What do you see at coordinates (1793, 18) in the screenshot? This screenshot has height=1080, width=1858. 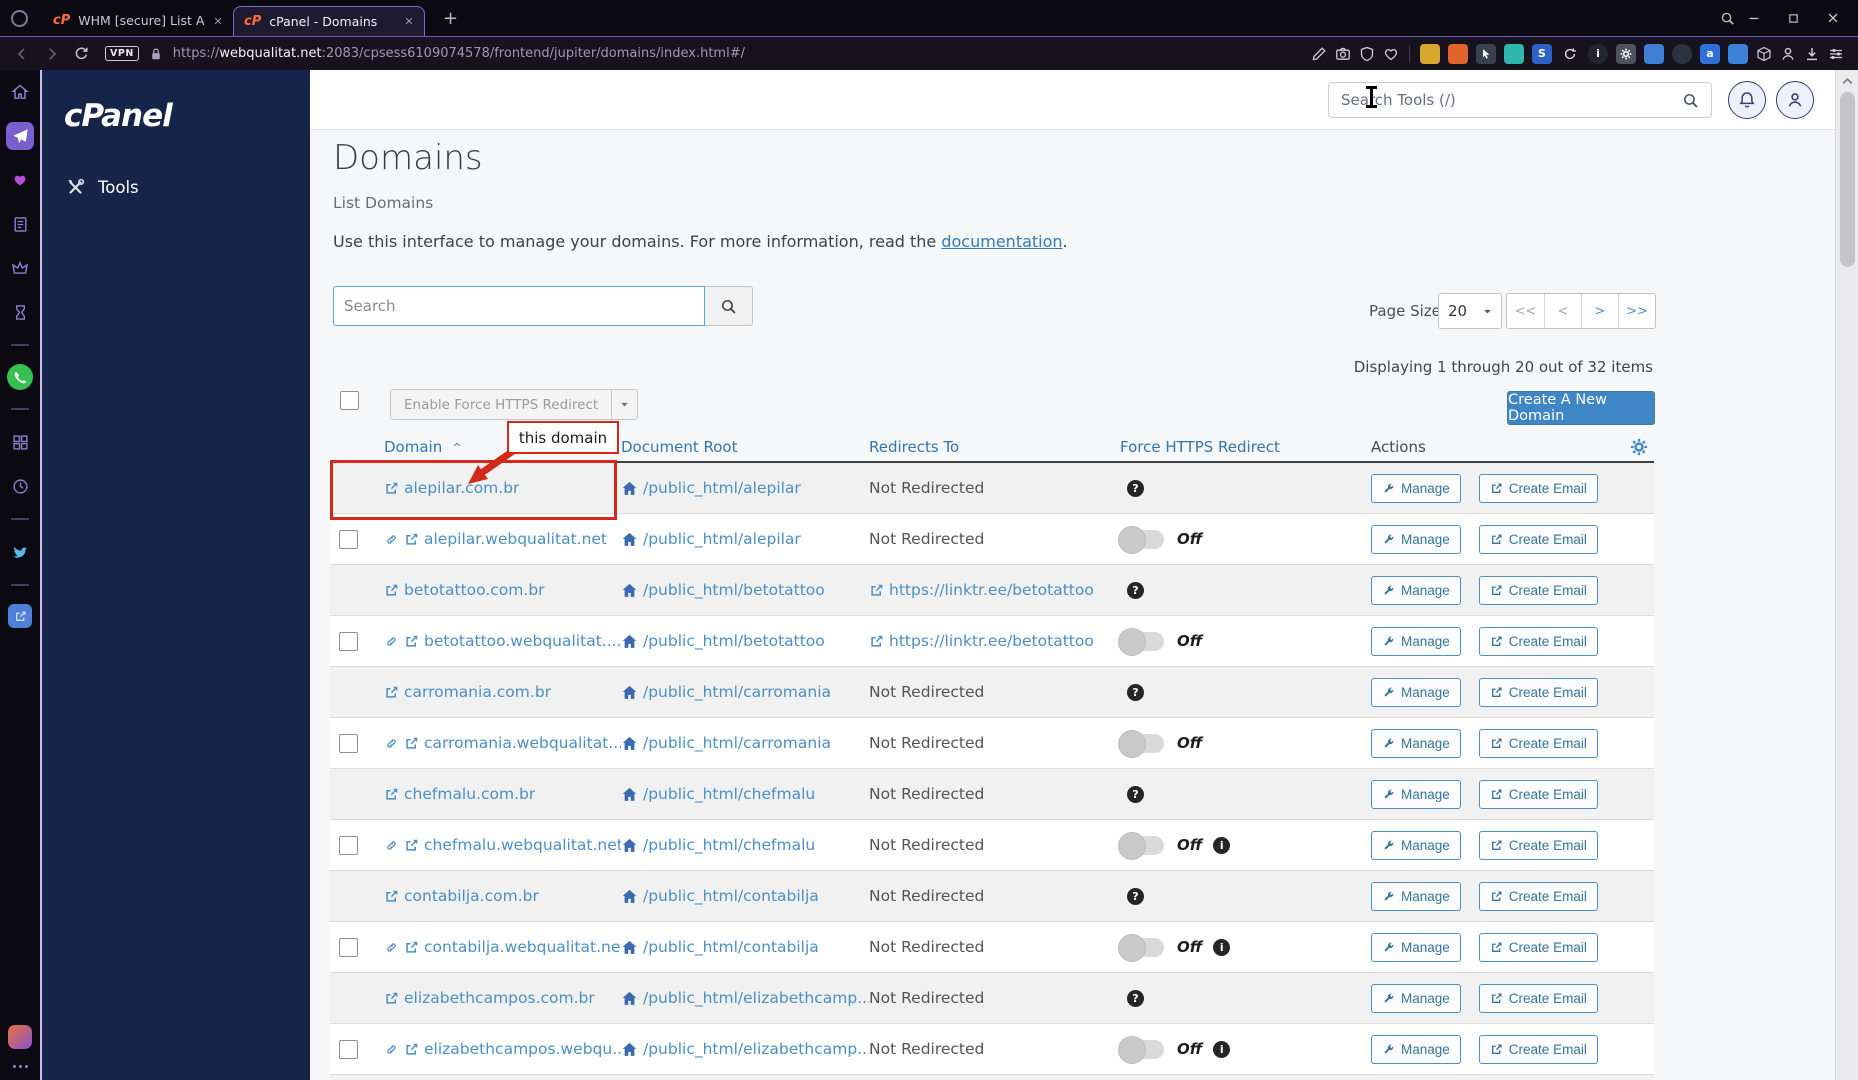 I see `window-maximize-icon` at bounding box center [1793, 18].